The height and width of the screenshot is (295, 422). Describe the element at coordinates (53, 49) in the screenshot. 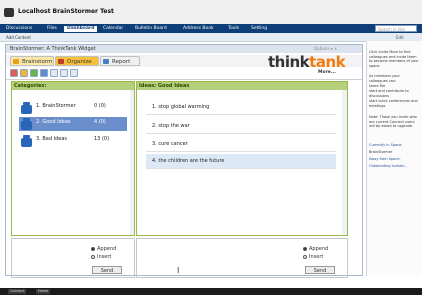

I see `widget-title: BrainStormer: A ThinkTank Widget` at that location.